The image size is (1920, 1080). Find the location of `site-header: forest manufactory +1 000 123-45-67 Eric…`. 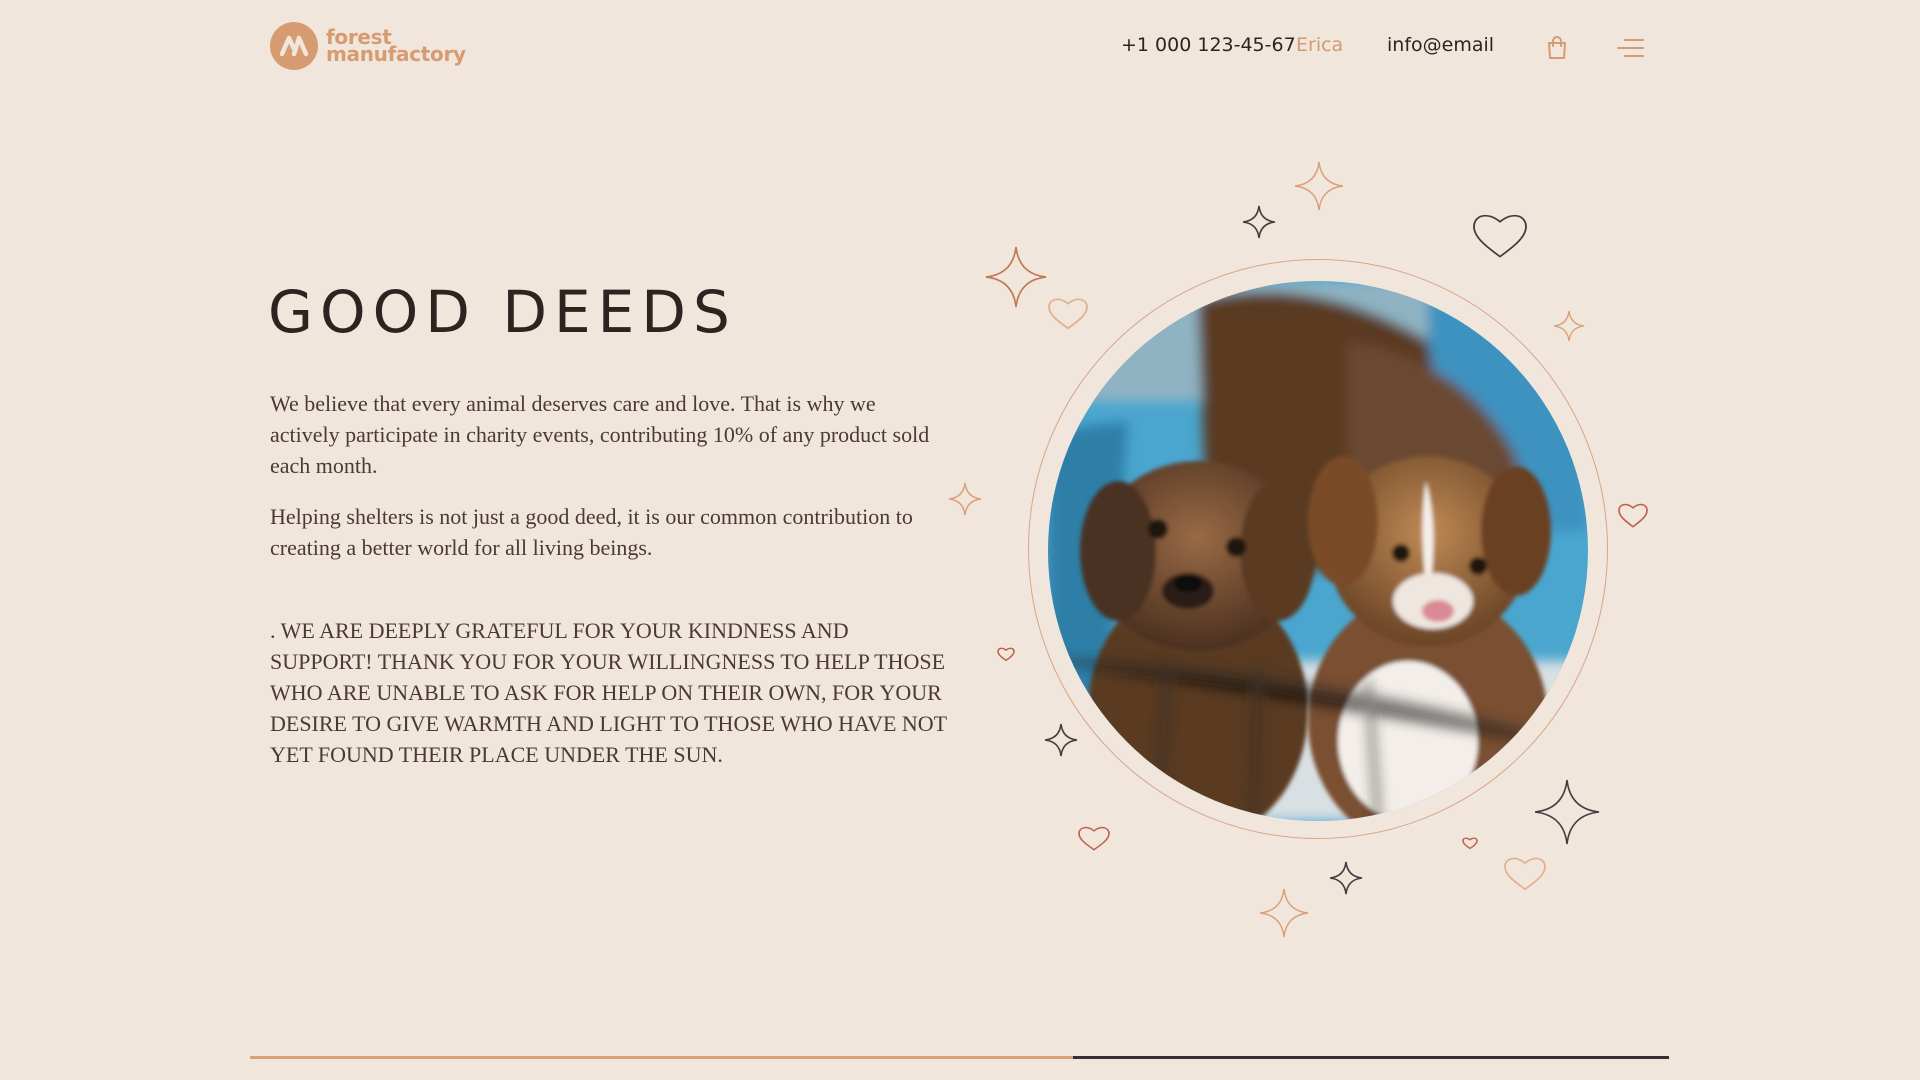

site-header: forest manufactory +1 000 123-45-67 Eric… is located at coordinates (958, 48).